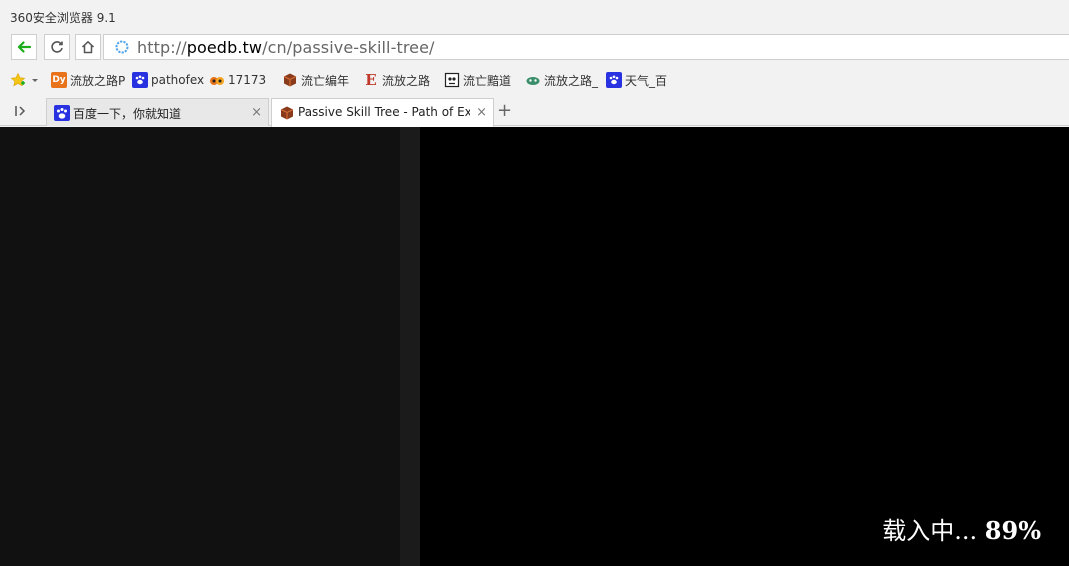  I want to click on window-title: 360安全浏览器 9.1, so click(63, 18).